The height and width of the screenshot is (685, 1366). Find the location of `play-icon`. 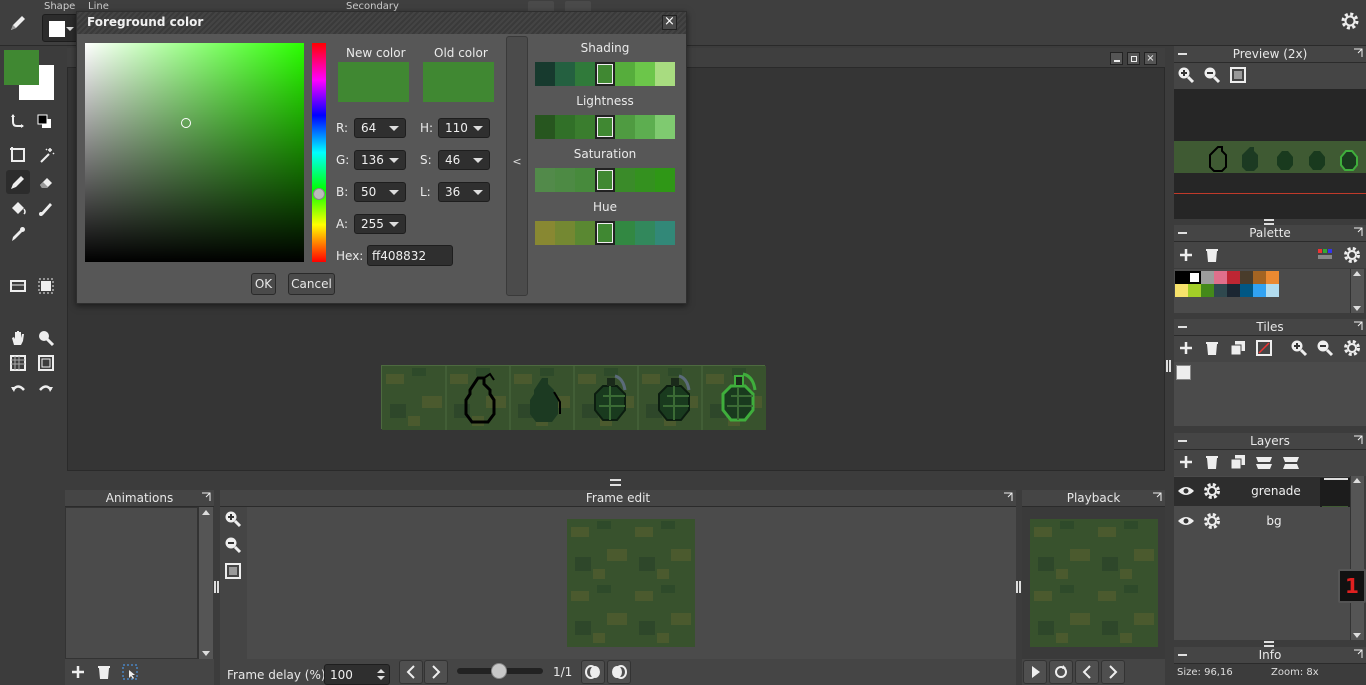

play-icon is located at coordinates (1035, 672).